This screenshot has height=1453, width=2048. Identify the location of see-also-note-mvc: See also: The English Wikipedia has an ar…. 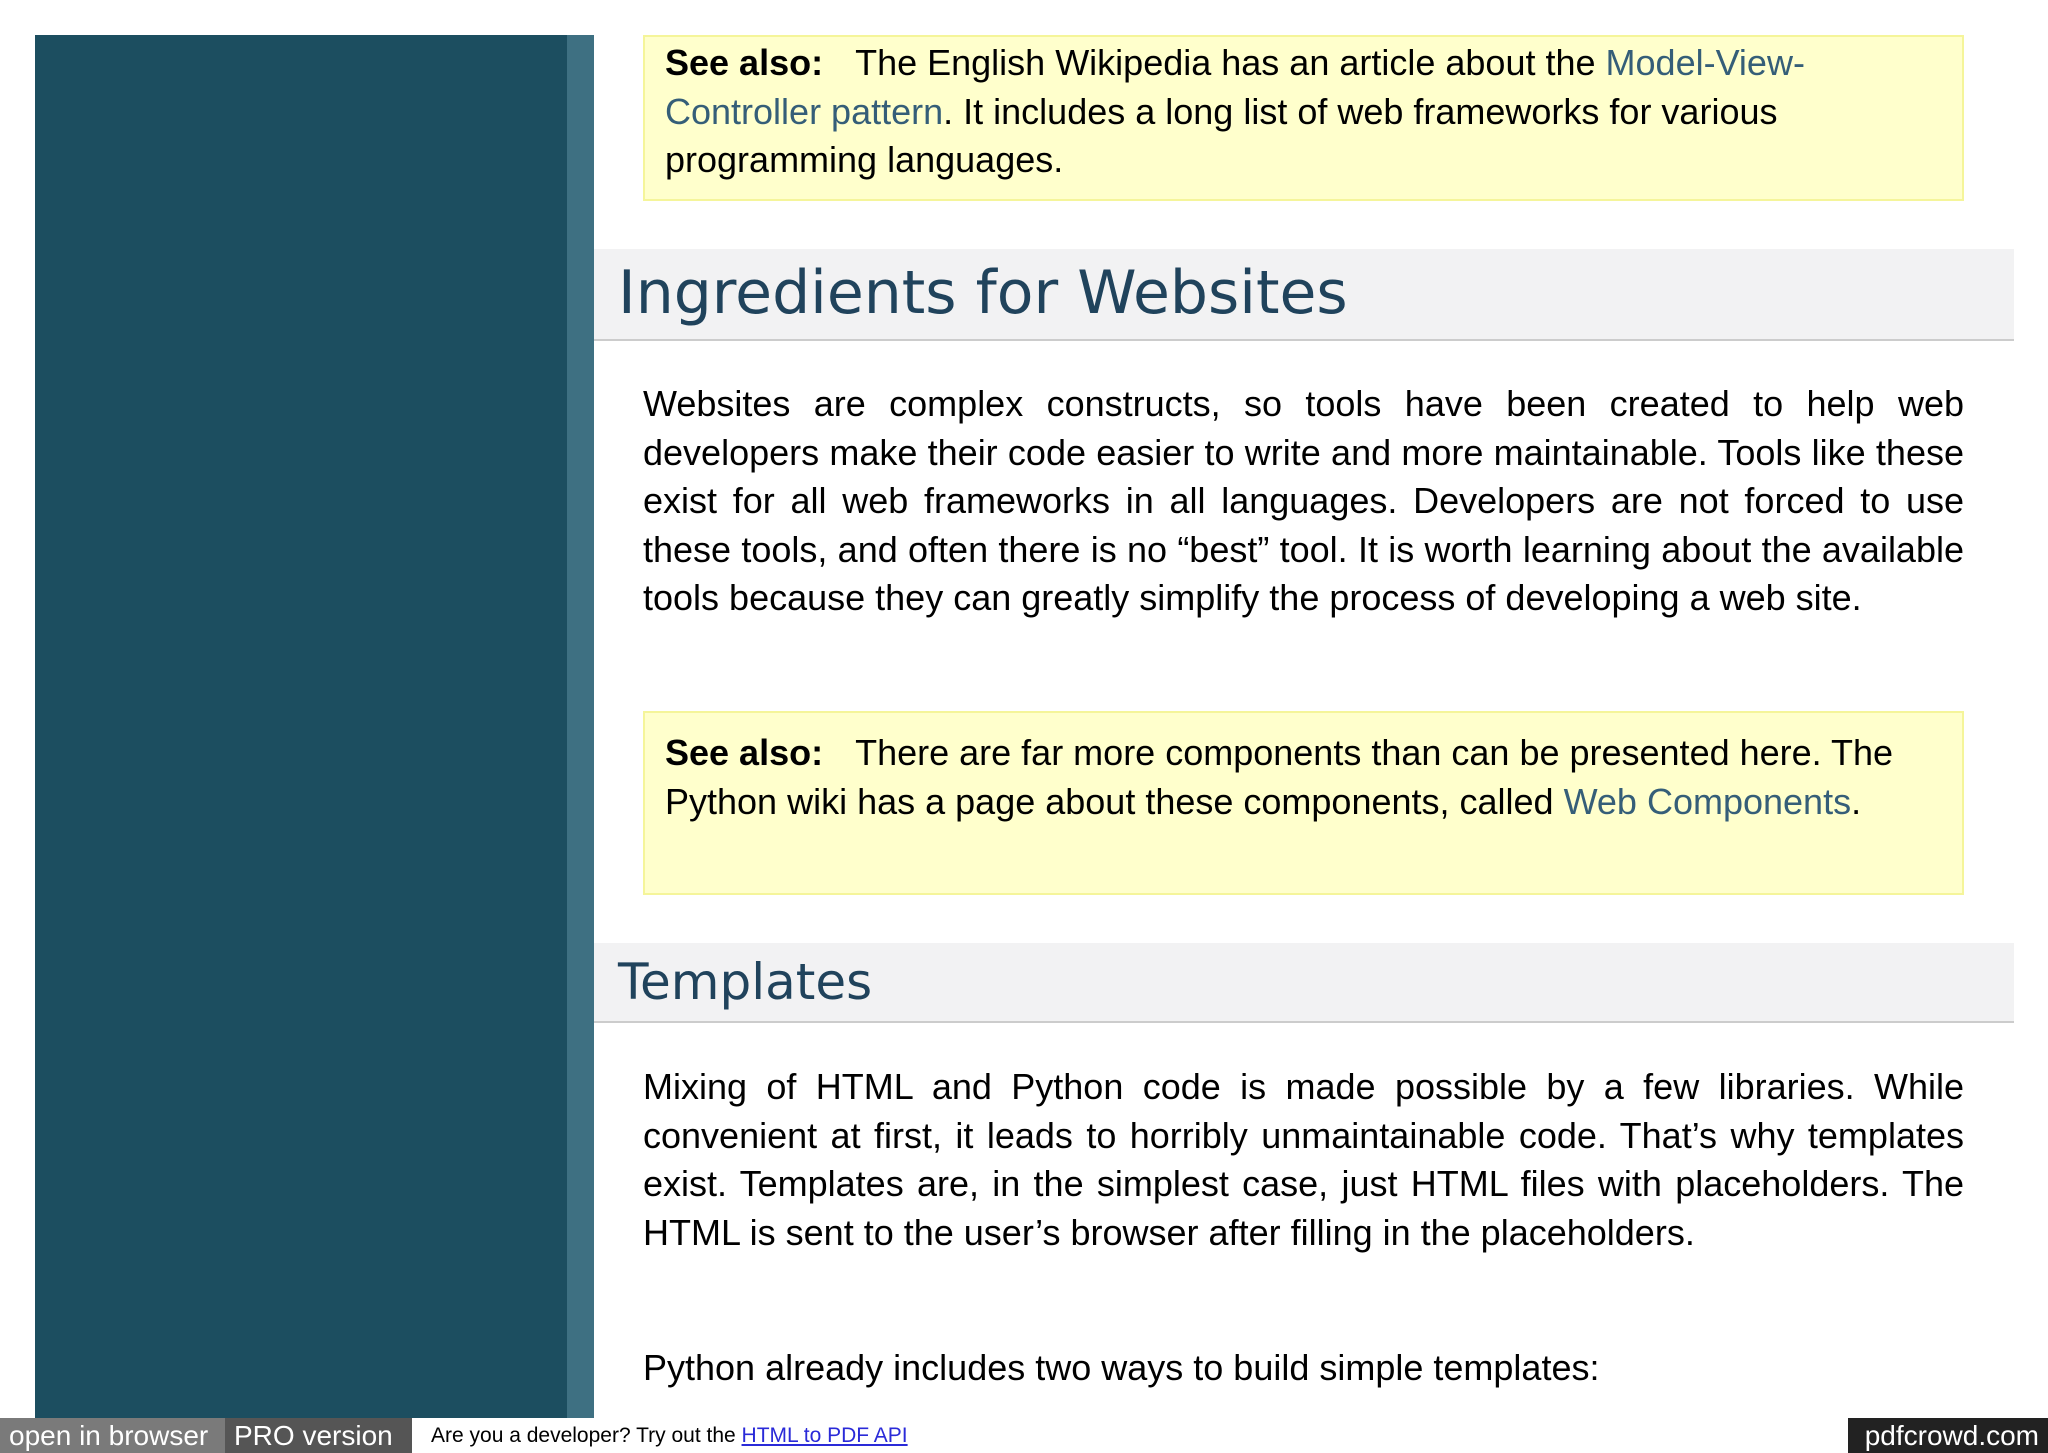
(1303, 118).